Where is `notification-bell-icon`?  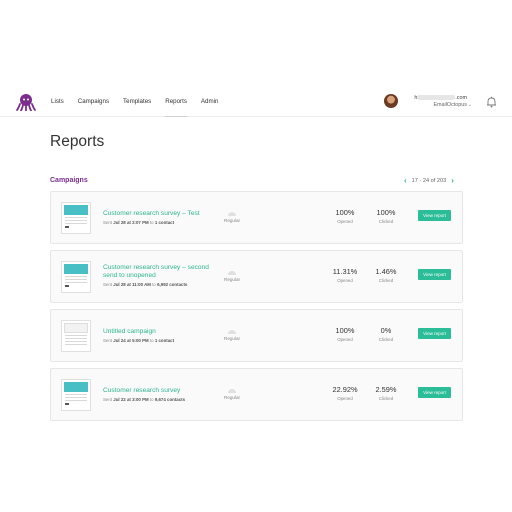 notification-bell-icon is located at coordinates (491, 102).